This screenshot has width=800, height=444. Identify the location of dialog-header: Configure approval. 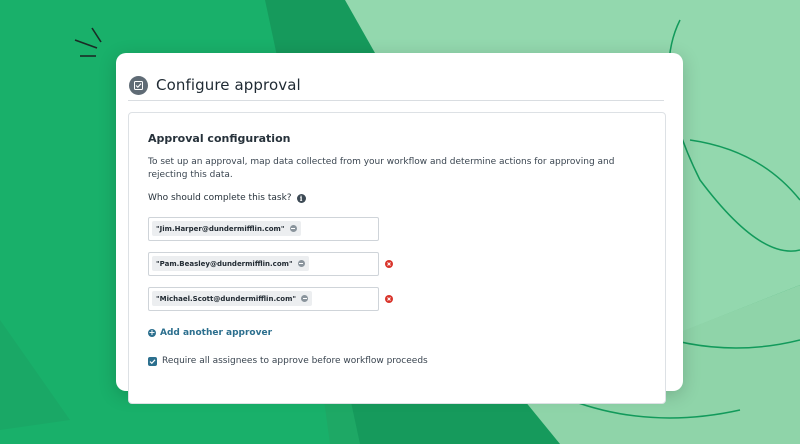
(396, 85).